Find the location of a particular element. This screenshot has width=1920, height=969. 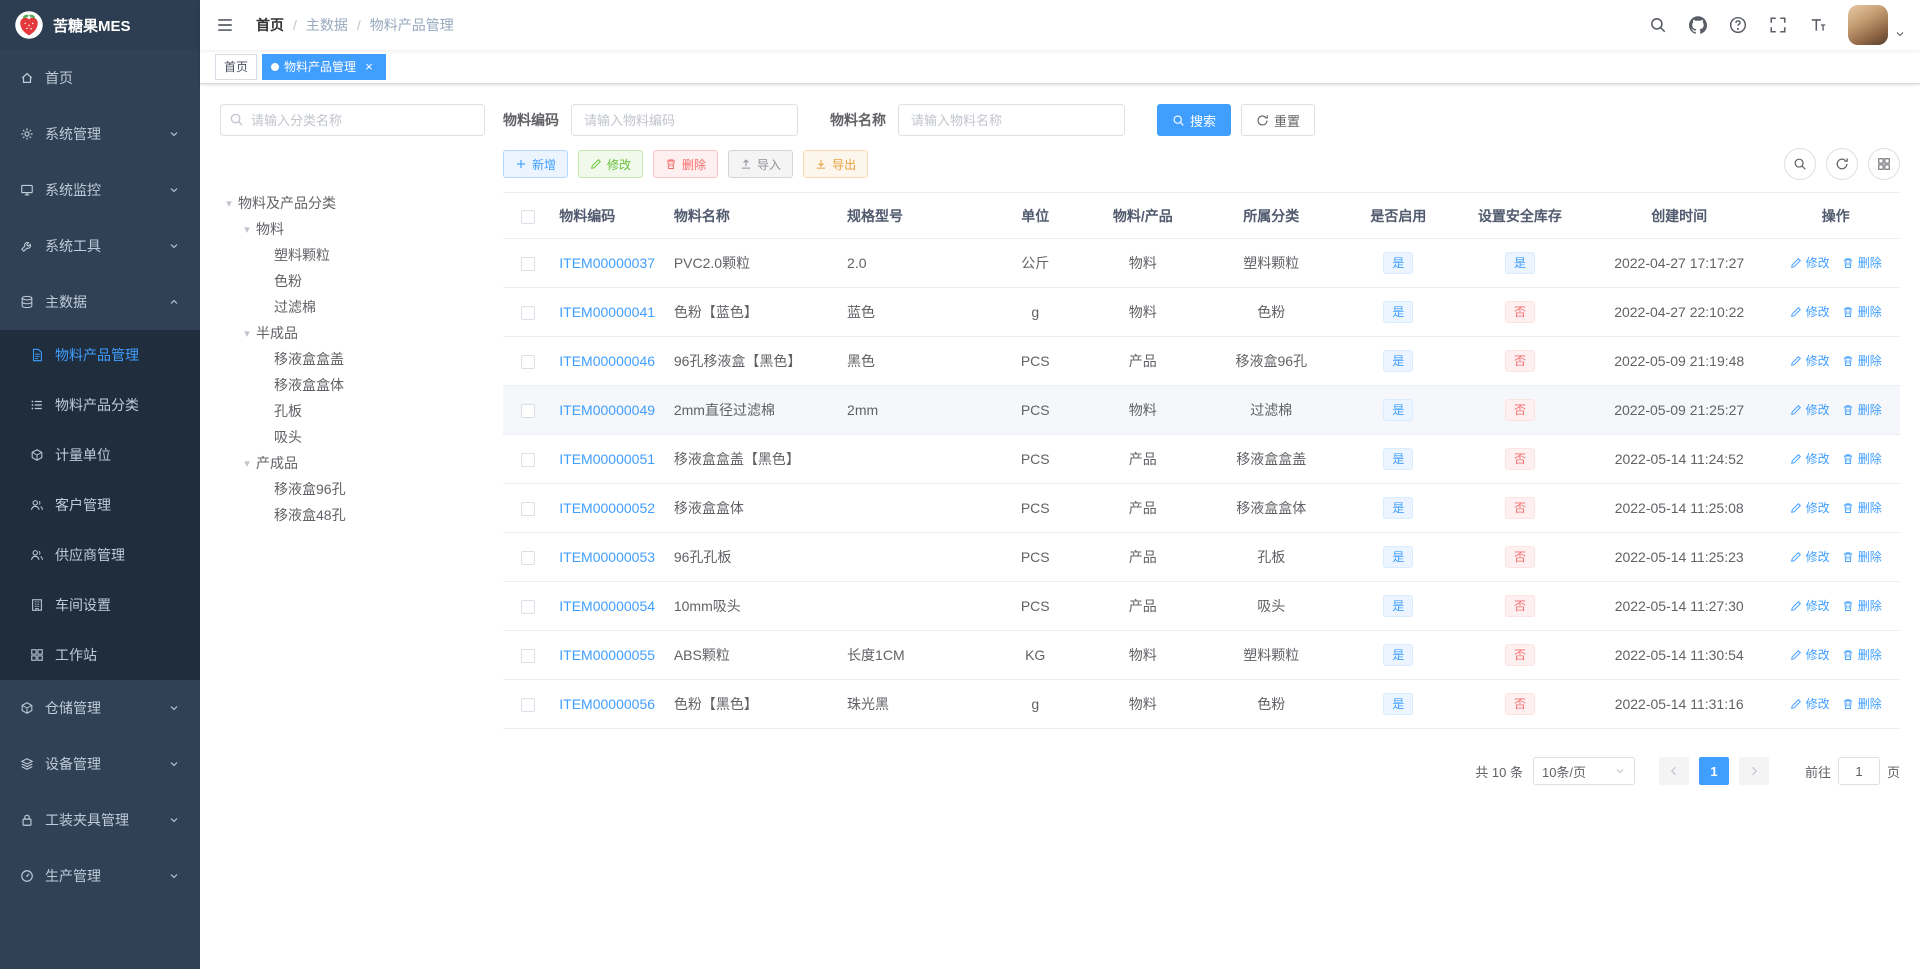

prev-page-button is located at coordinates (1673, 771).